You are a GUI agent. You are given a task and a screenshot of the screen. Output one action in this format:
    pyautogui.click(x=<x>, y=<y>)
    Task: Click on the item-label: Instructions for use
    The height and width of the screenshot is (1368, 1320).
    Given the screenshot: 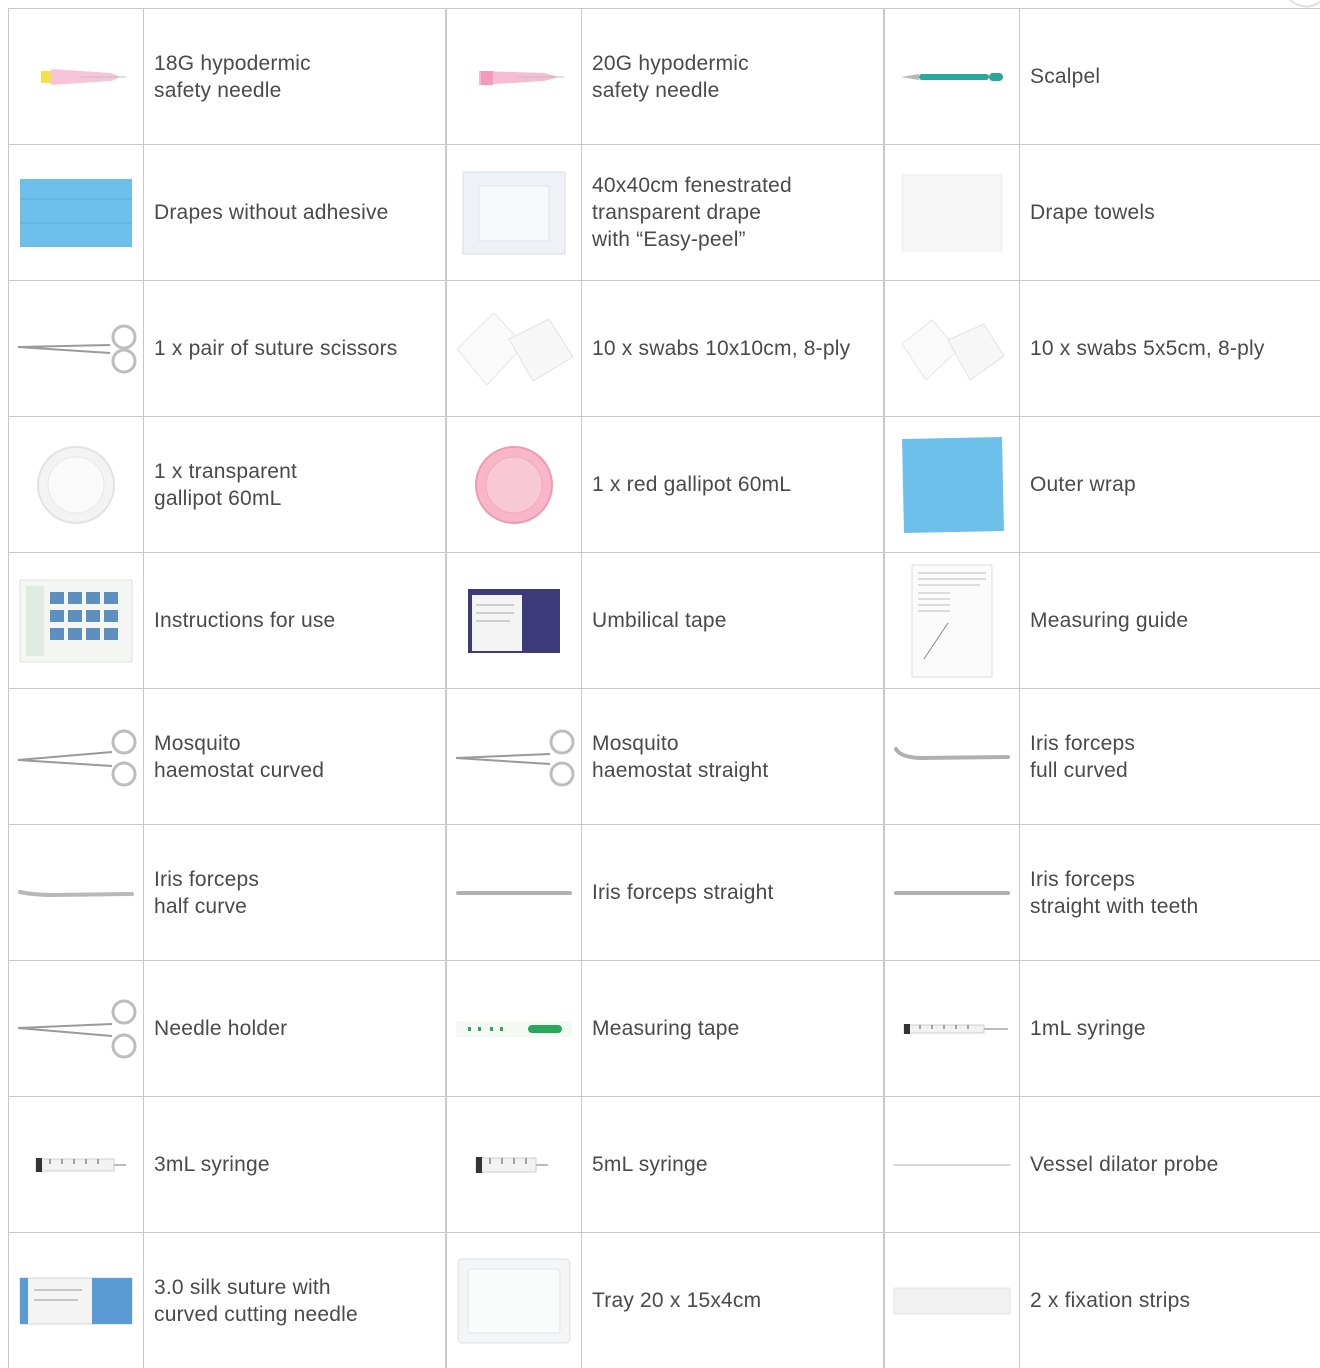 What is the action you would take?
    pyautogui.click(x=245, y=620)
    